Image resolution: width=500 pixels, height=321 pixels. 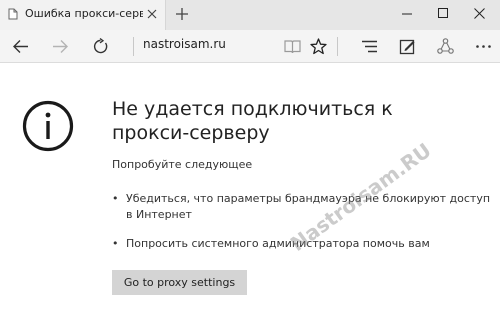 I want to click on more-options-icon, so click(x=483, y=46).